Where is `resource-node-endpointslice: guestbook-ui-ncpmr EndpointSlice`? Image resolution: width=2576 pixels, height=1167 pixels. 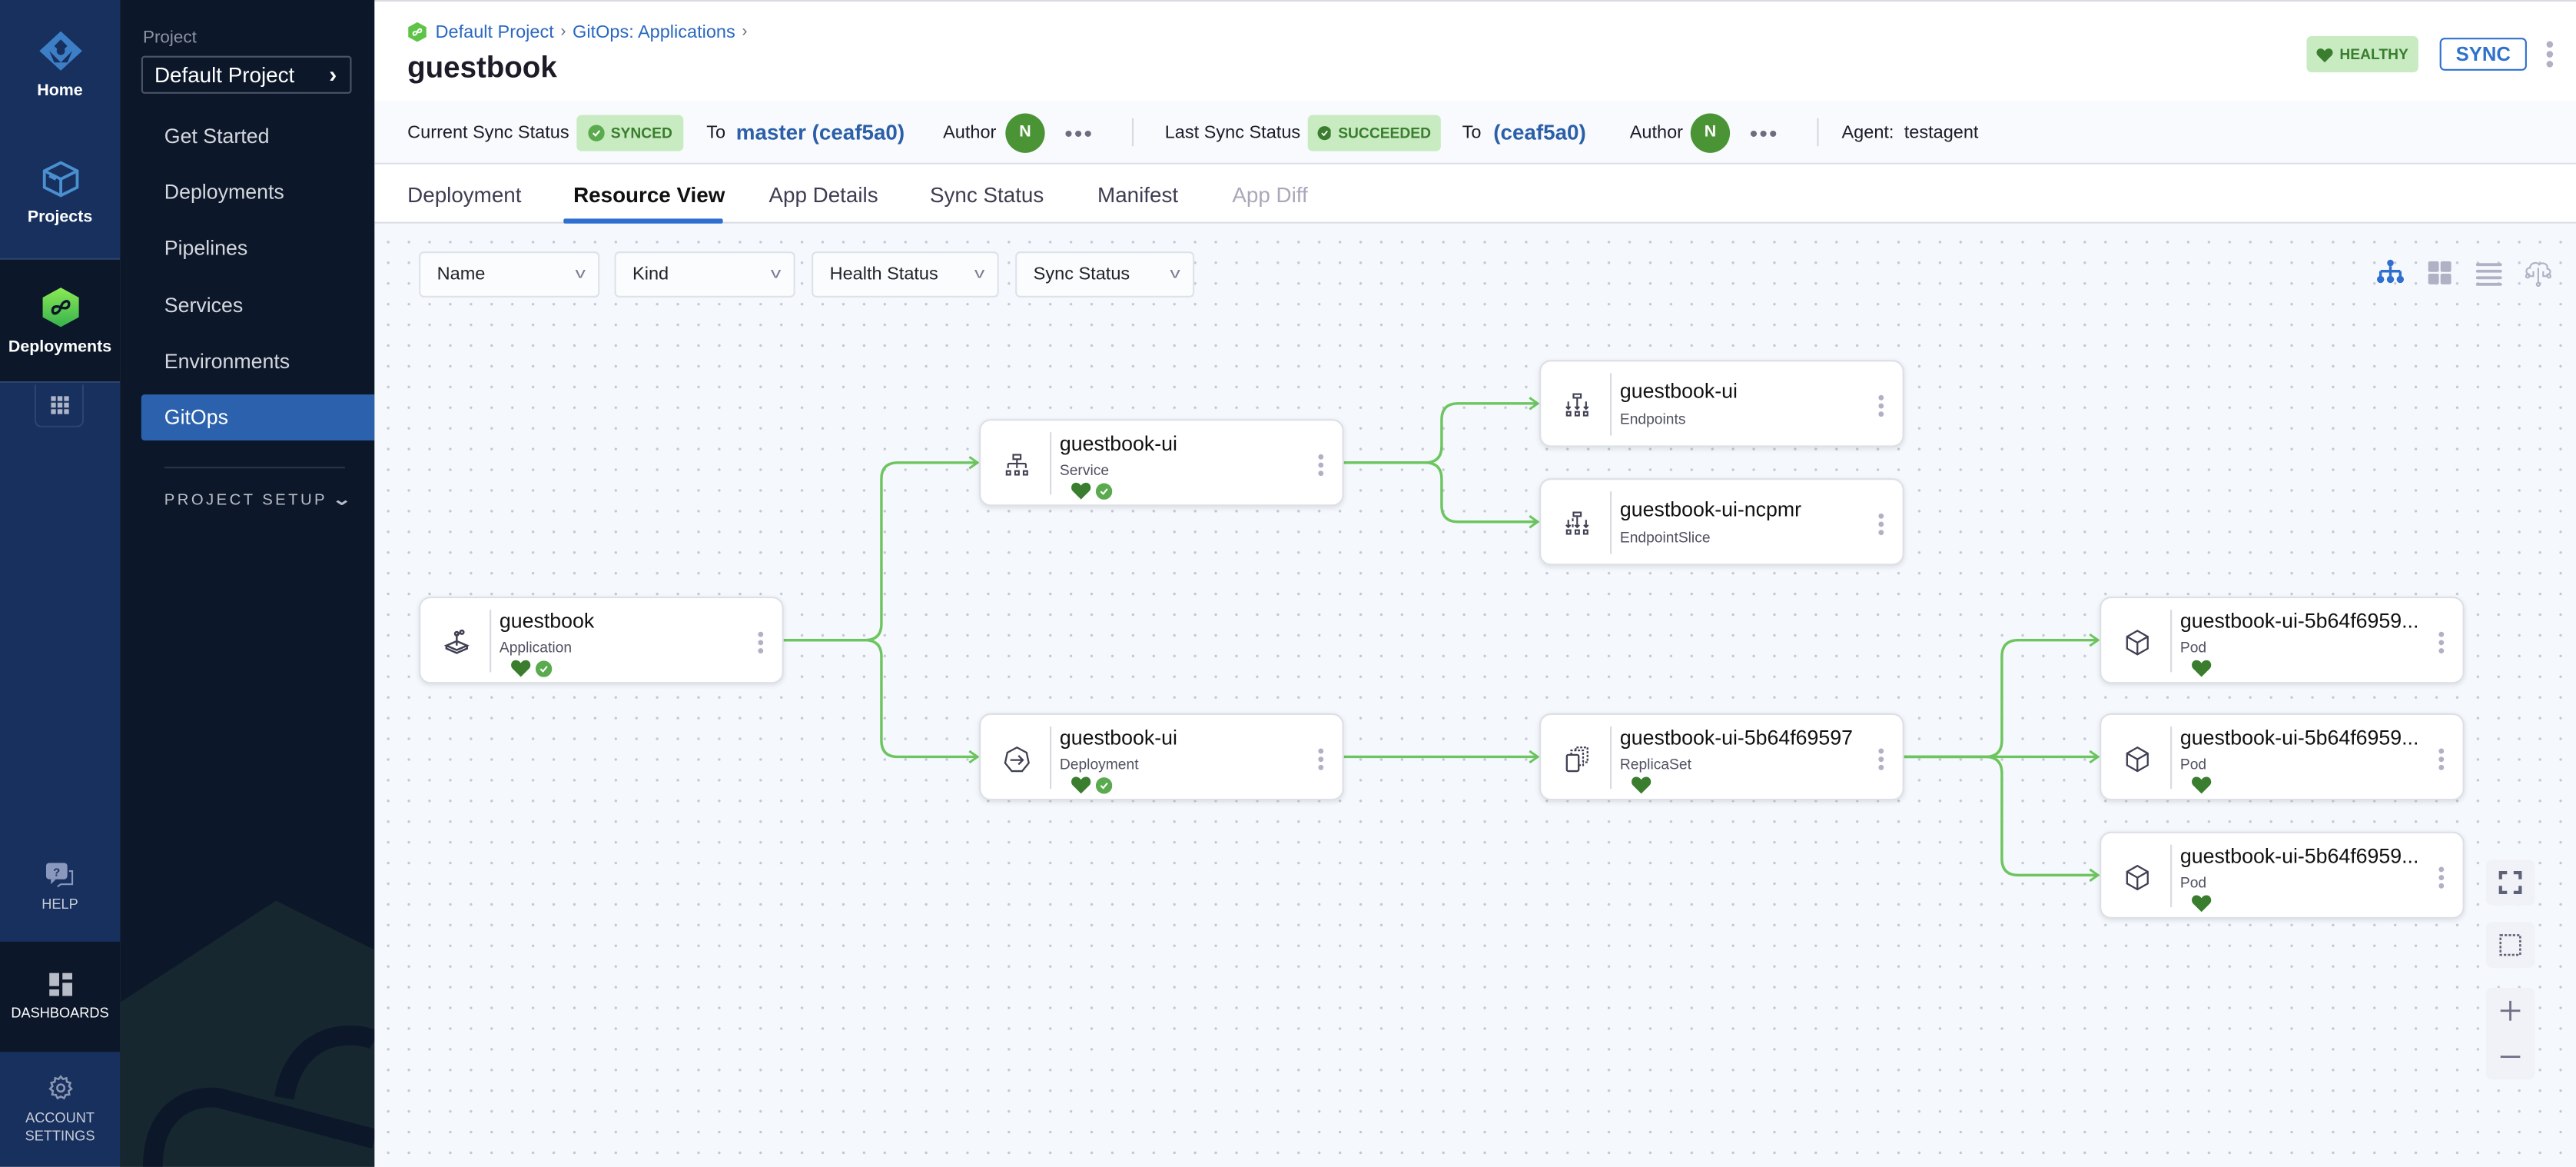
resource-node-endpointslice: guestbook-ui-ncpmr EndpointSlice is located at coordinates (1721, 522).